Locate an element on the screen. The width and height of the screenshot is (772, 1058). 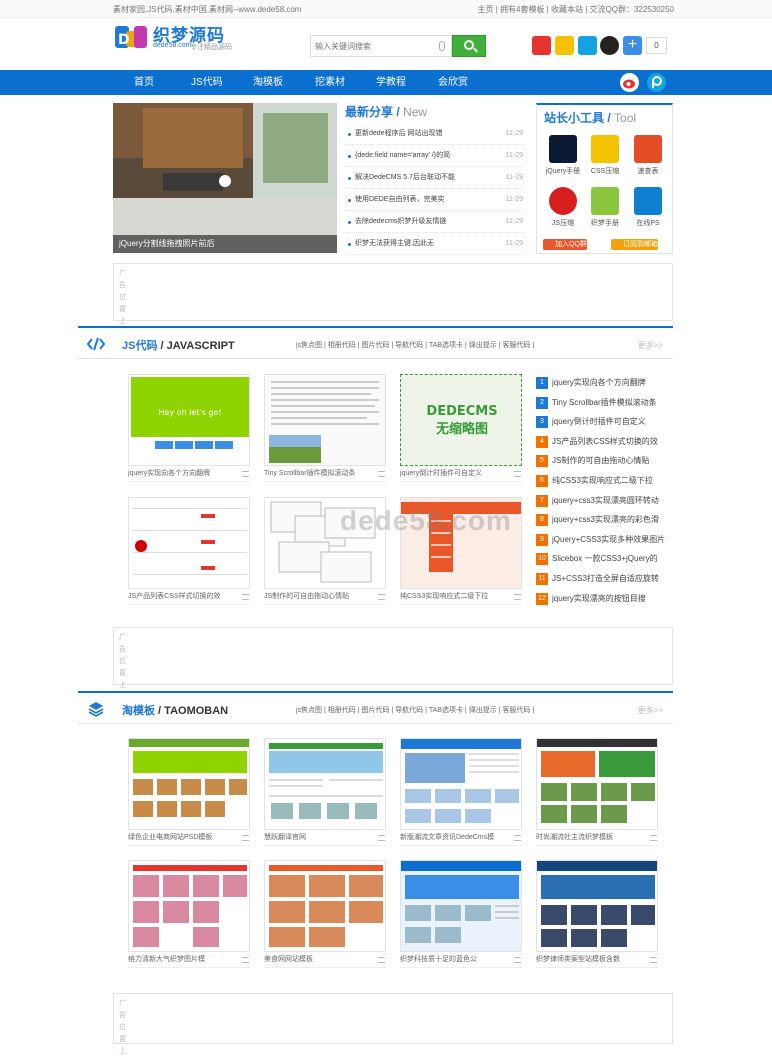
list-icon is located at coordinates (245, 474).